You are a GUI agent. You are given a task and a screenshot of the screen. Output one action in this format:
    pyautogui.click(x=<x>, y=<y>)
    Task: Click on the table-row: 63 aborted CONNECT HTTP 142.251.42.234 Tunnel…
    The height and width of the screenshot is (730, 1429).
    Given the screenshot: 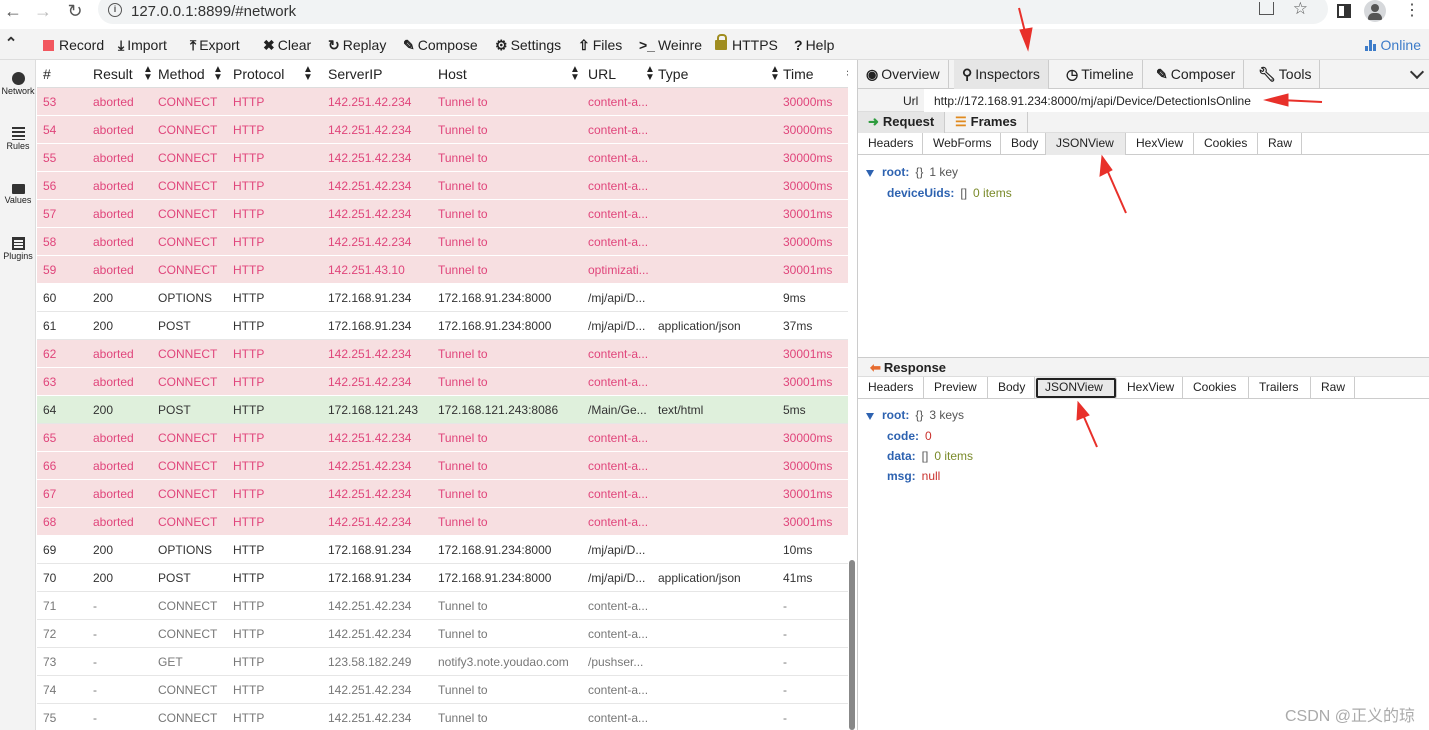 What is the action you would take?
    pyautogui.click(x=442, y=382)
    